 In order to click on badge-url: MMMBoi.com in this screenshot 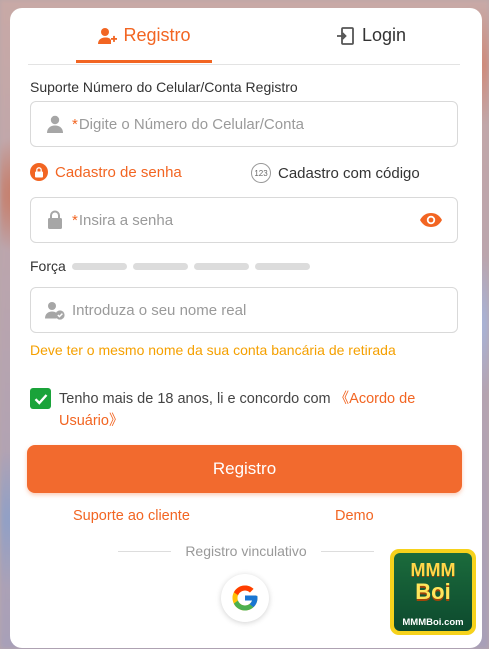, I will do `click(433, 622)`.